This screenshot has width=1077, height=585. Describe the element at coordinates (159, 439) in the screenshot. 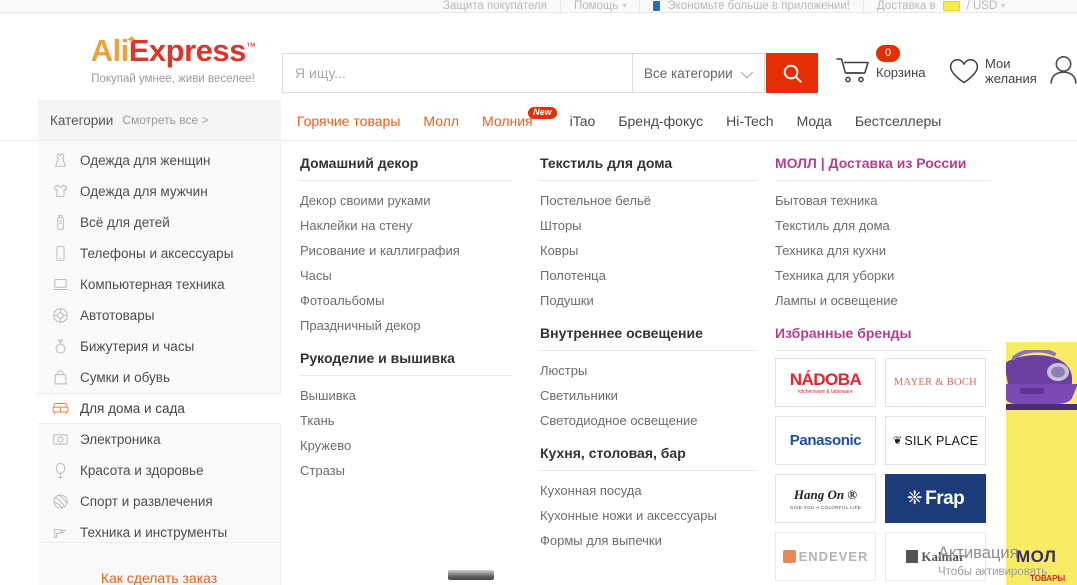

I see `sidebar-item-10: Электроника` at that location.